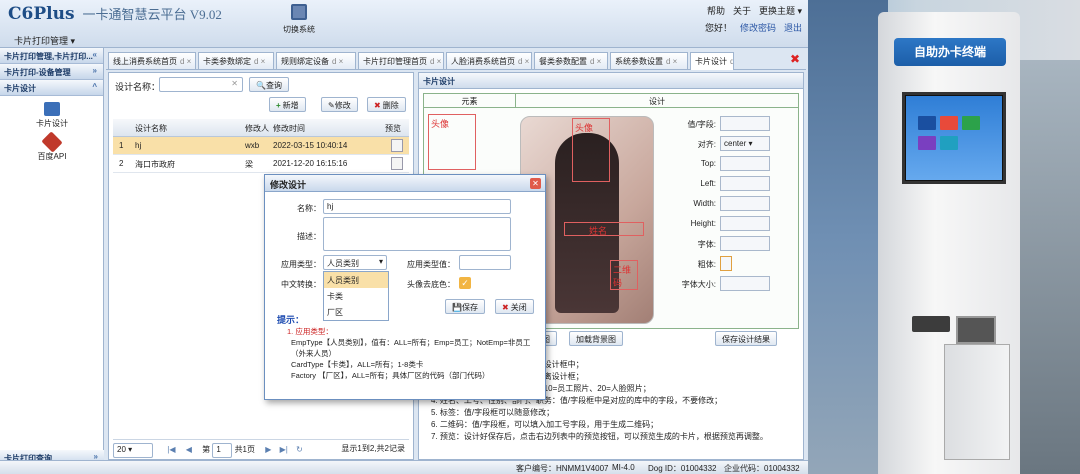 The image size is (1080, 474). I want to click on type-select: 人员类别 ▾, so click(355, 262).